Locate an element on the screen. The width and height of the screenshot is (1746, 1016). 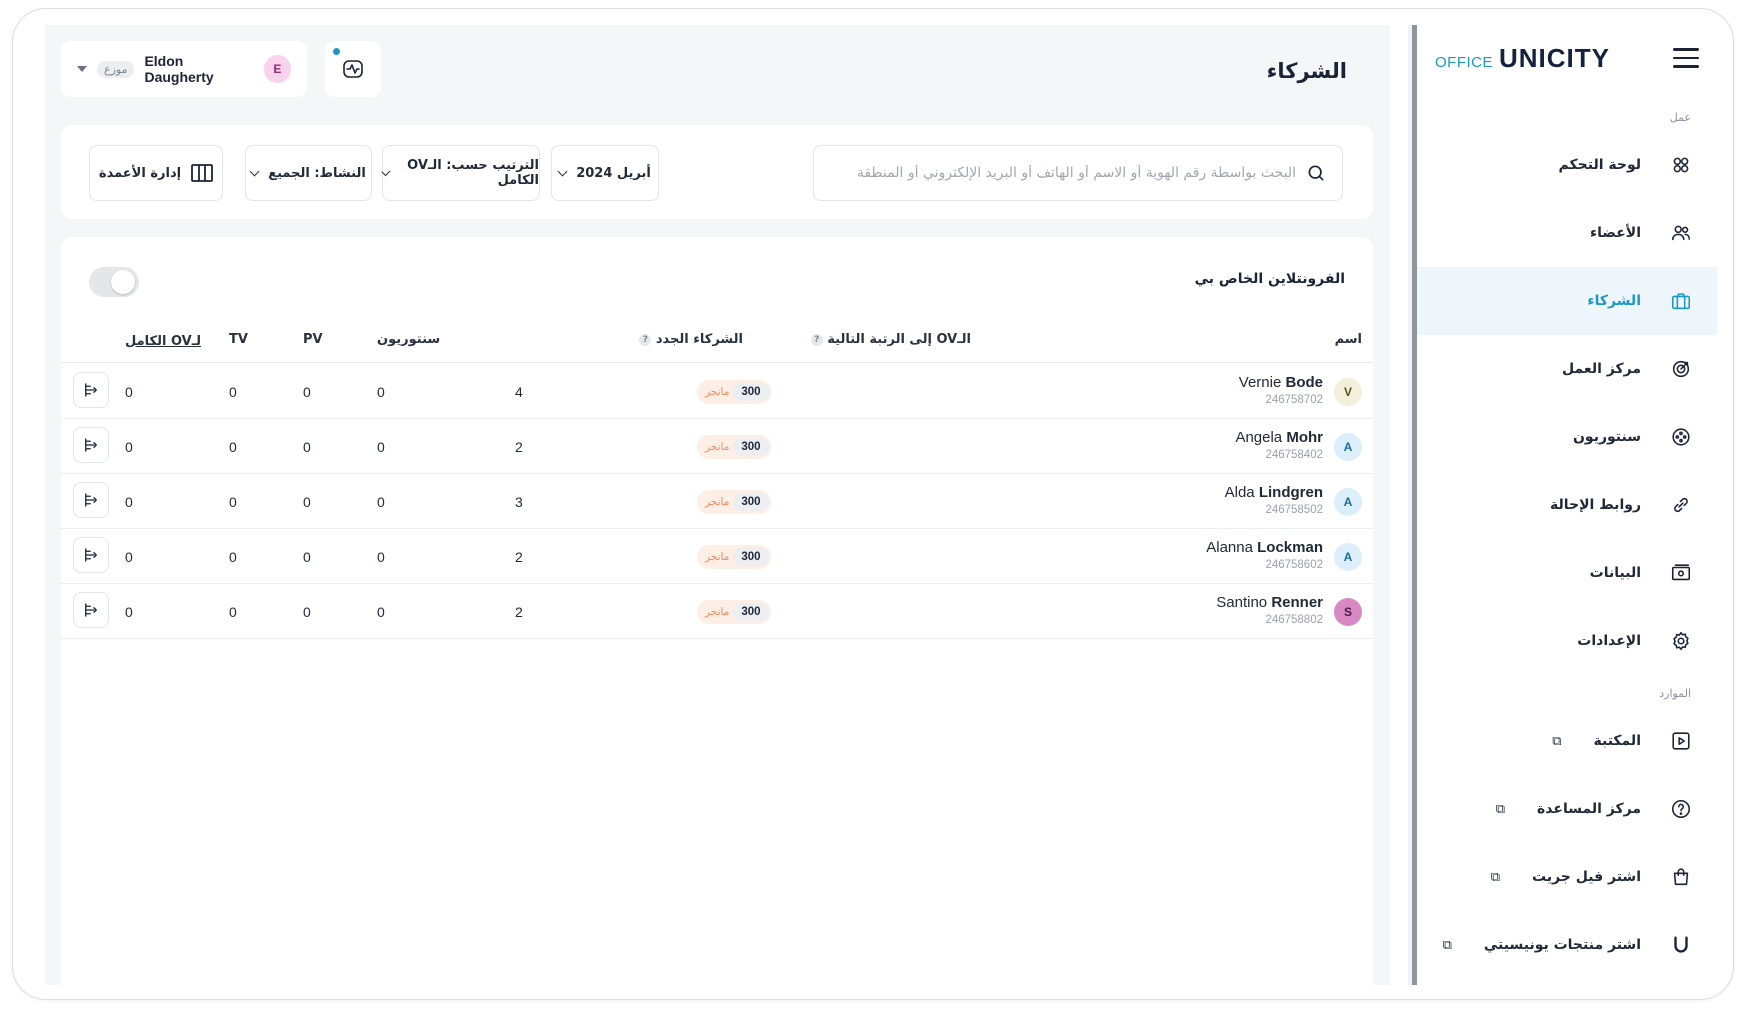
page-title: الشركاء is located at coordinates (1306, 71).